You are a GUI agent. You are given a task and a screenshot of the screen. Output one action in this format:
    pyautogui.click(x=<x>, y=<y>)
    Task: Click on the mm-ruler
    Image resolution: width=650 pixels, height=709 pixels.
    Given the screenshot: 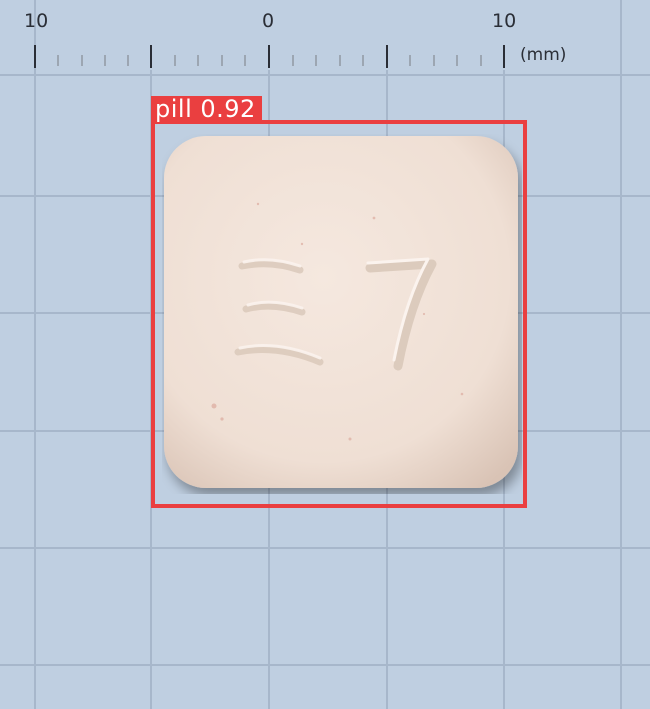 What is the action you would take?
    pyautogui.click(x=269, y=56)
    